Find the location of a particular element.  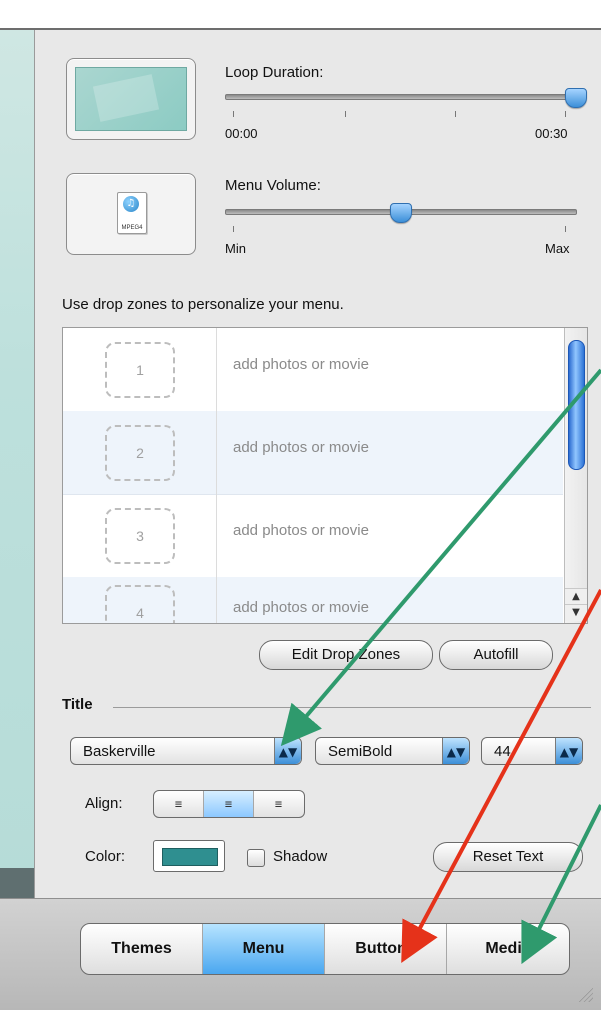

list-item: 1 add photos or movie is located at coordinates (313, 370).